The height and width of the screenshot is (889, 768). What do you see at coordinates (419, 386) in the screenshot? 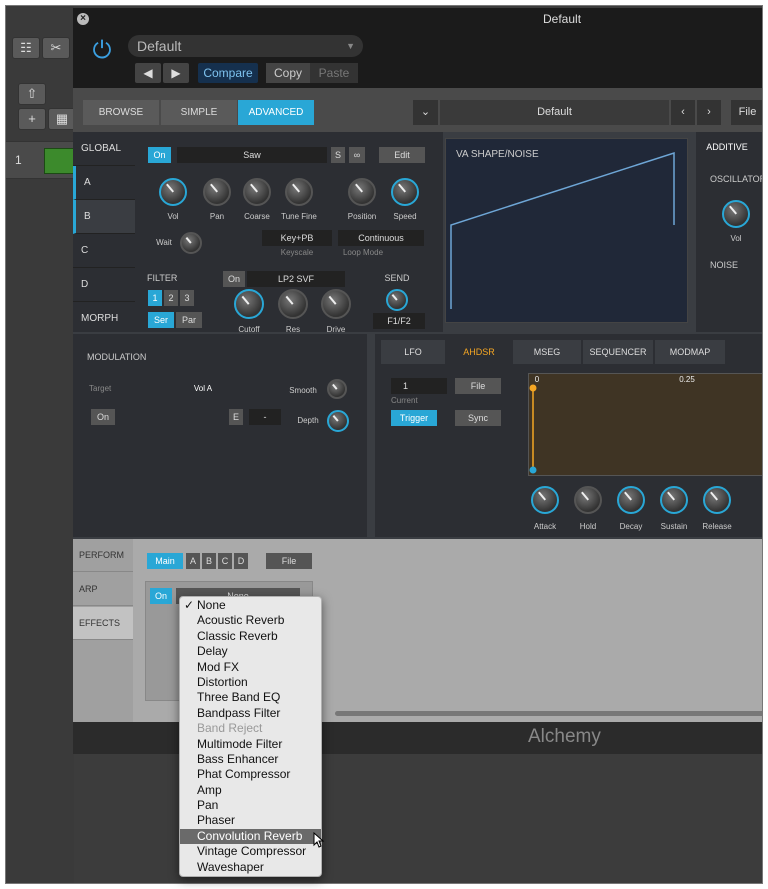
I see `envelope-number-select: 1` at bounding box center [419, 386].